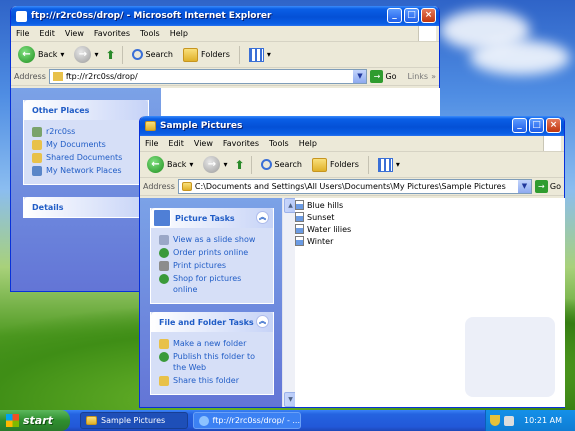 This screenshot has height=431, width=575. I want to click on task-order-prints: Order prints online, so click(213, 252).